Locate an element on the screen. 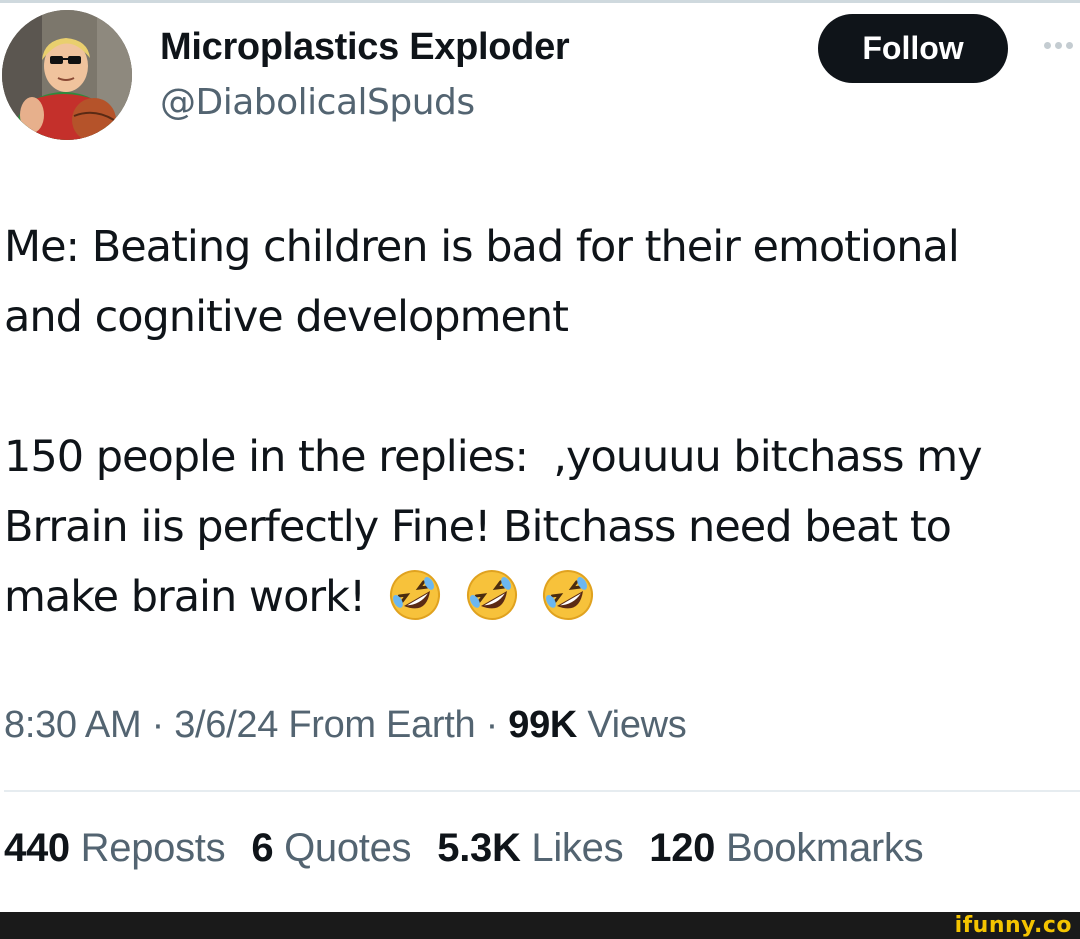  tweet-date: 3/6/24 is located at coordinates (226, 725).